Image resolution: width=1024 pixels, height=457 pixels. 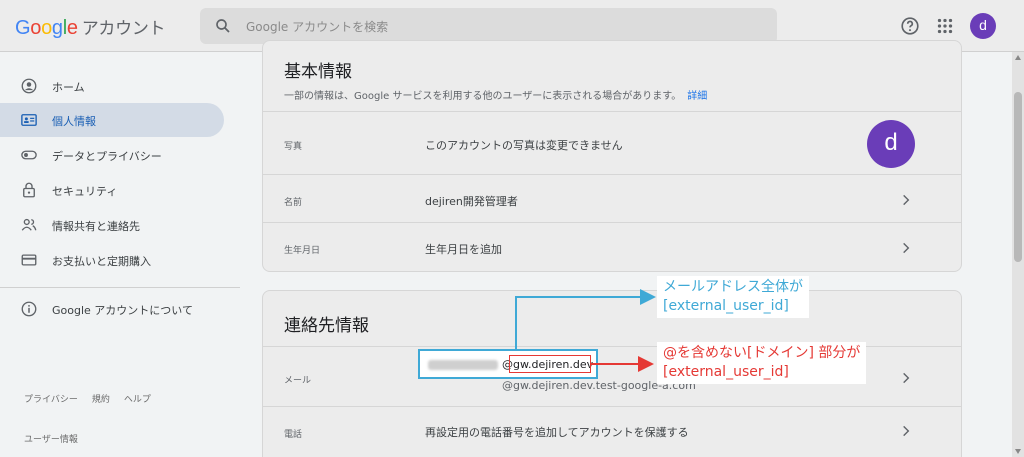 I want to click on annotation-domain-part: @を含めない[ドメイン] 部分が [external_user_id], so click(x=762, y=363).